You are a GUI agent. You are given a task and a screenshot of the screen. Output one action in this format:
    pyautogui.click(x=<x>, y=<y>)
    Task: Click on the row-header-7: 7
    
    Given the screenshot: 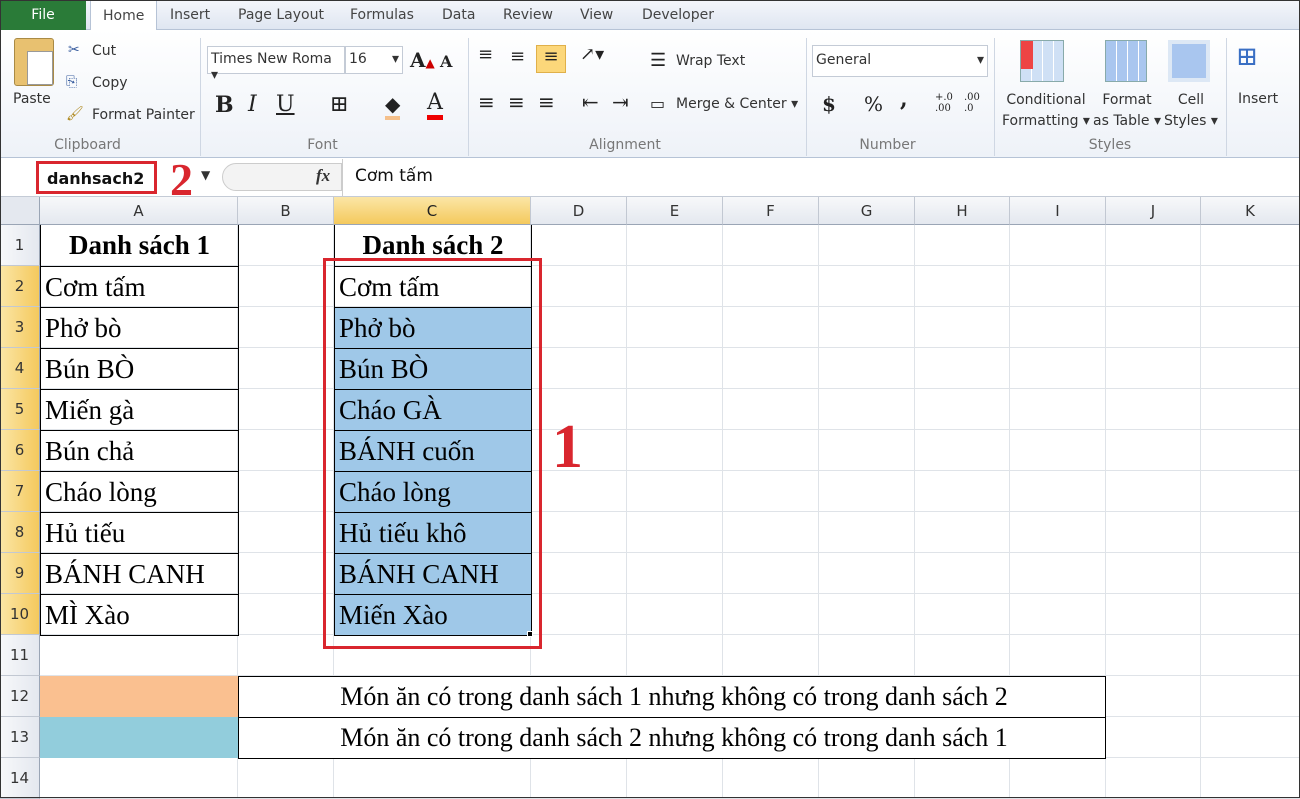 What is the action you would take?
    pyautogui.click(x=20, y=491)
    